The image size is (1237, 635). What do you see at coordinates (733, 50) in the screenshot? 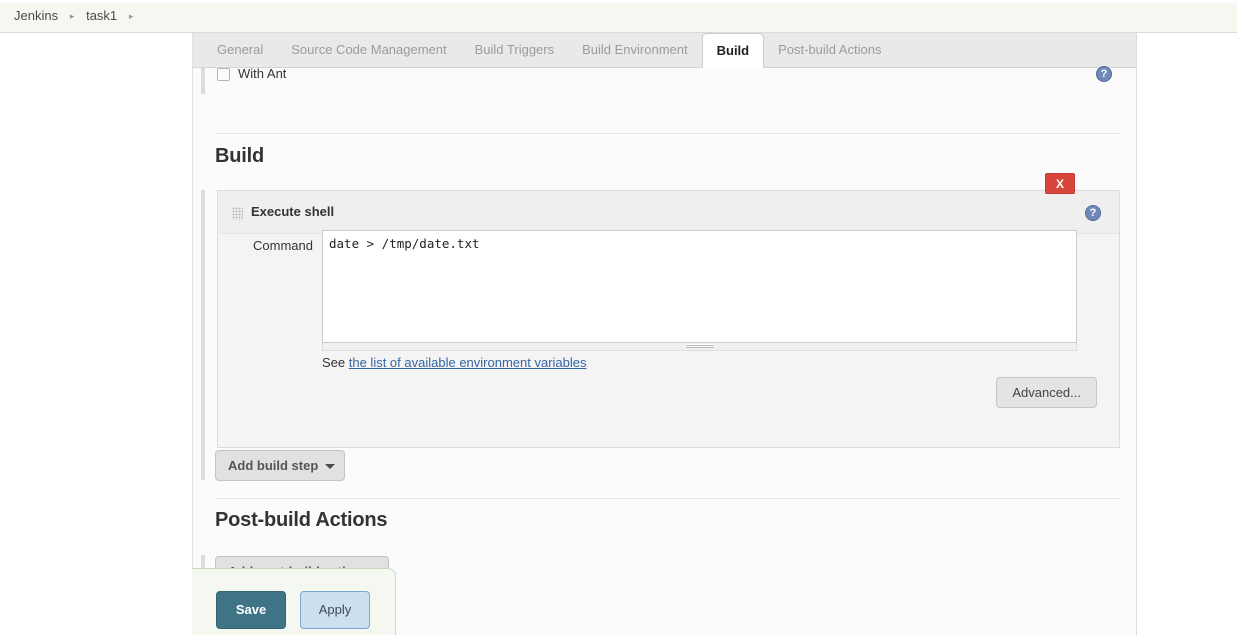
I see `tab-build: Build` at bounding box center [733, 50].